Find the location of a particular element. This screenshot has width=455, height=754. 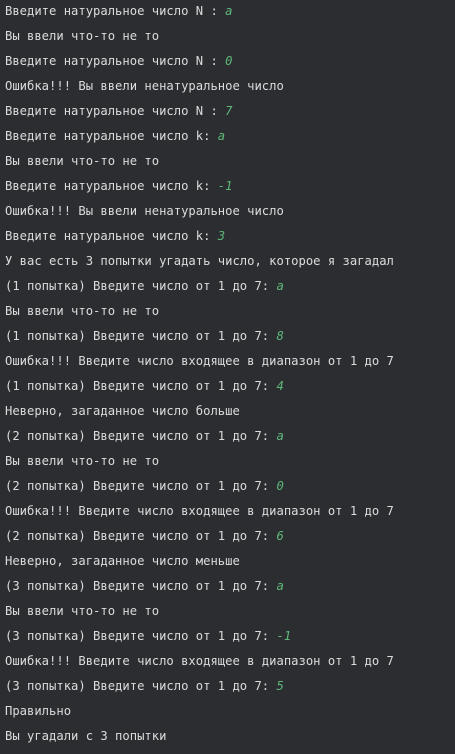

console-line: Введите натуральное число k: 3 is located at coordinates (115, 236).